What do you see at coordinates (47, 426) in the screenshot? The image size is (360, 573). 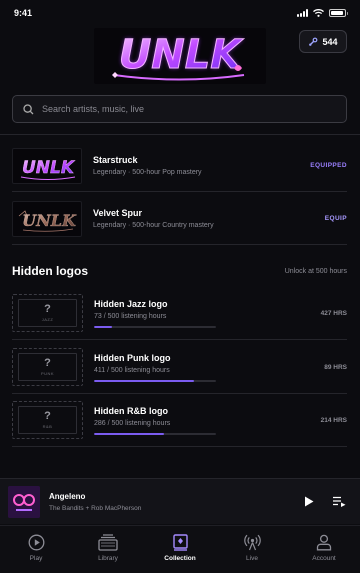 I see `genre-label: R&B` at bounding box center [47, 426].